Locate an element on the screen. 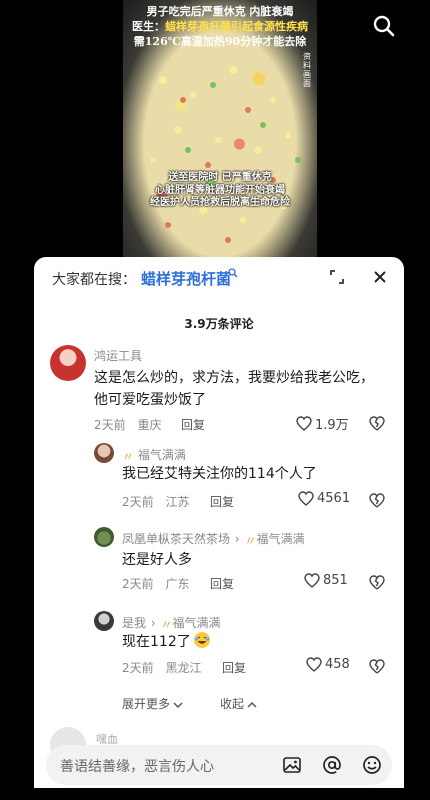  laughing-emoji-icon is located at coordinates (201, 640).